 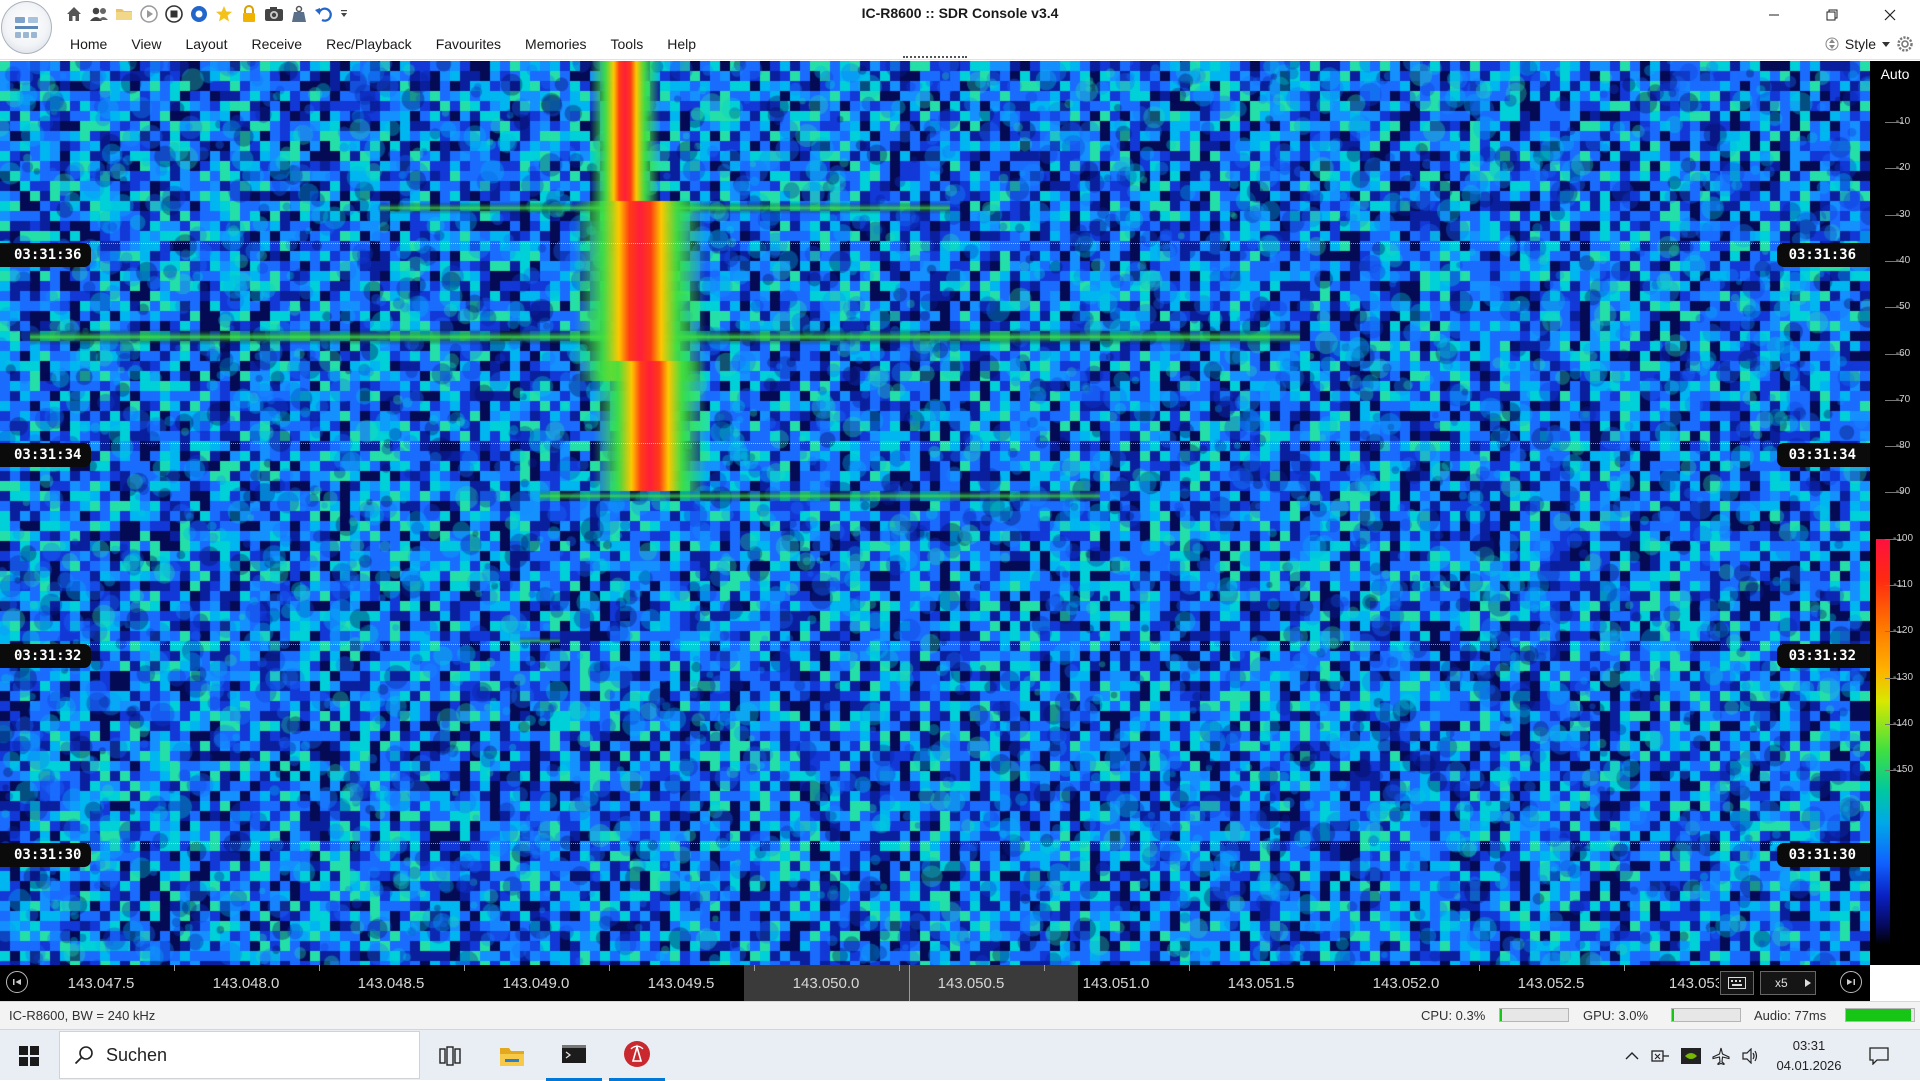 I want to click on chevron-up-icon, so click(x=1632, y=1056).